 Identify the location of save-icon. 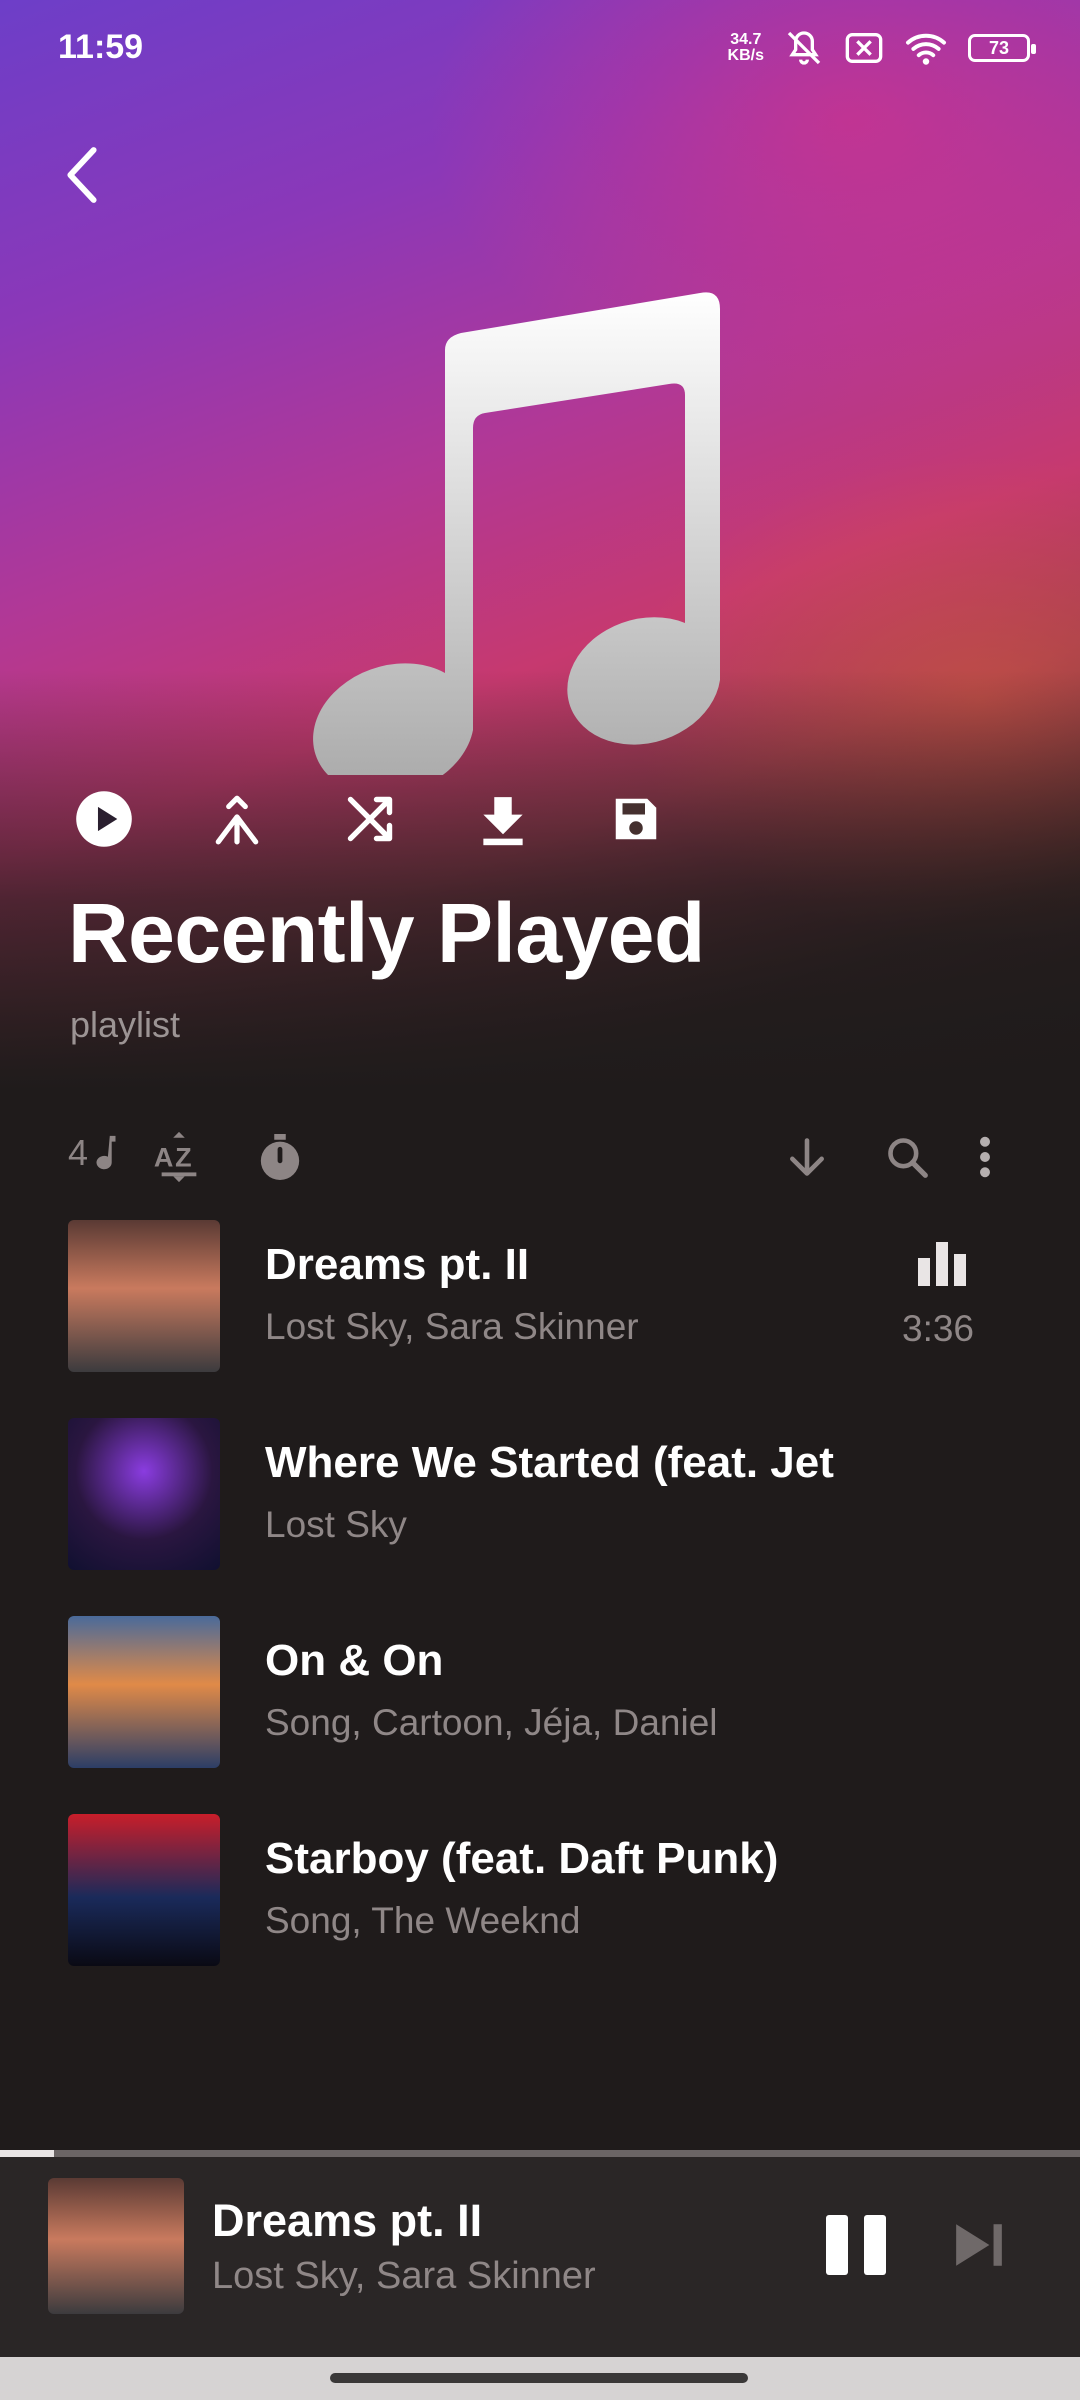
(636, 819).